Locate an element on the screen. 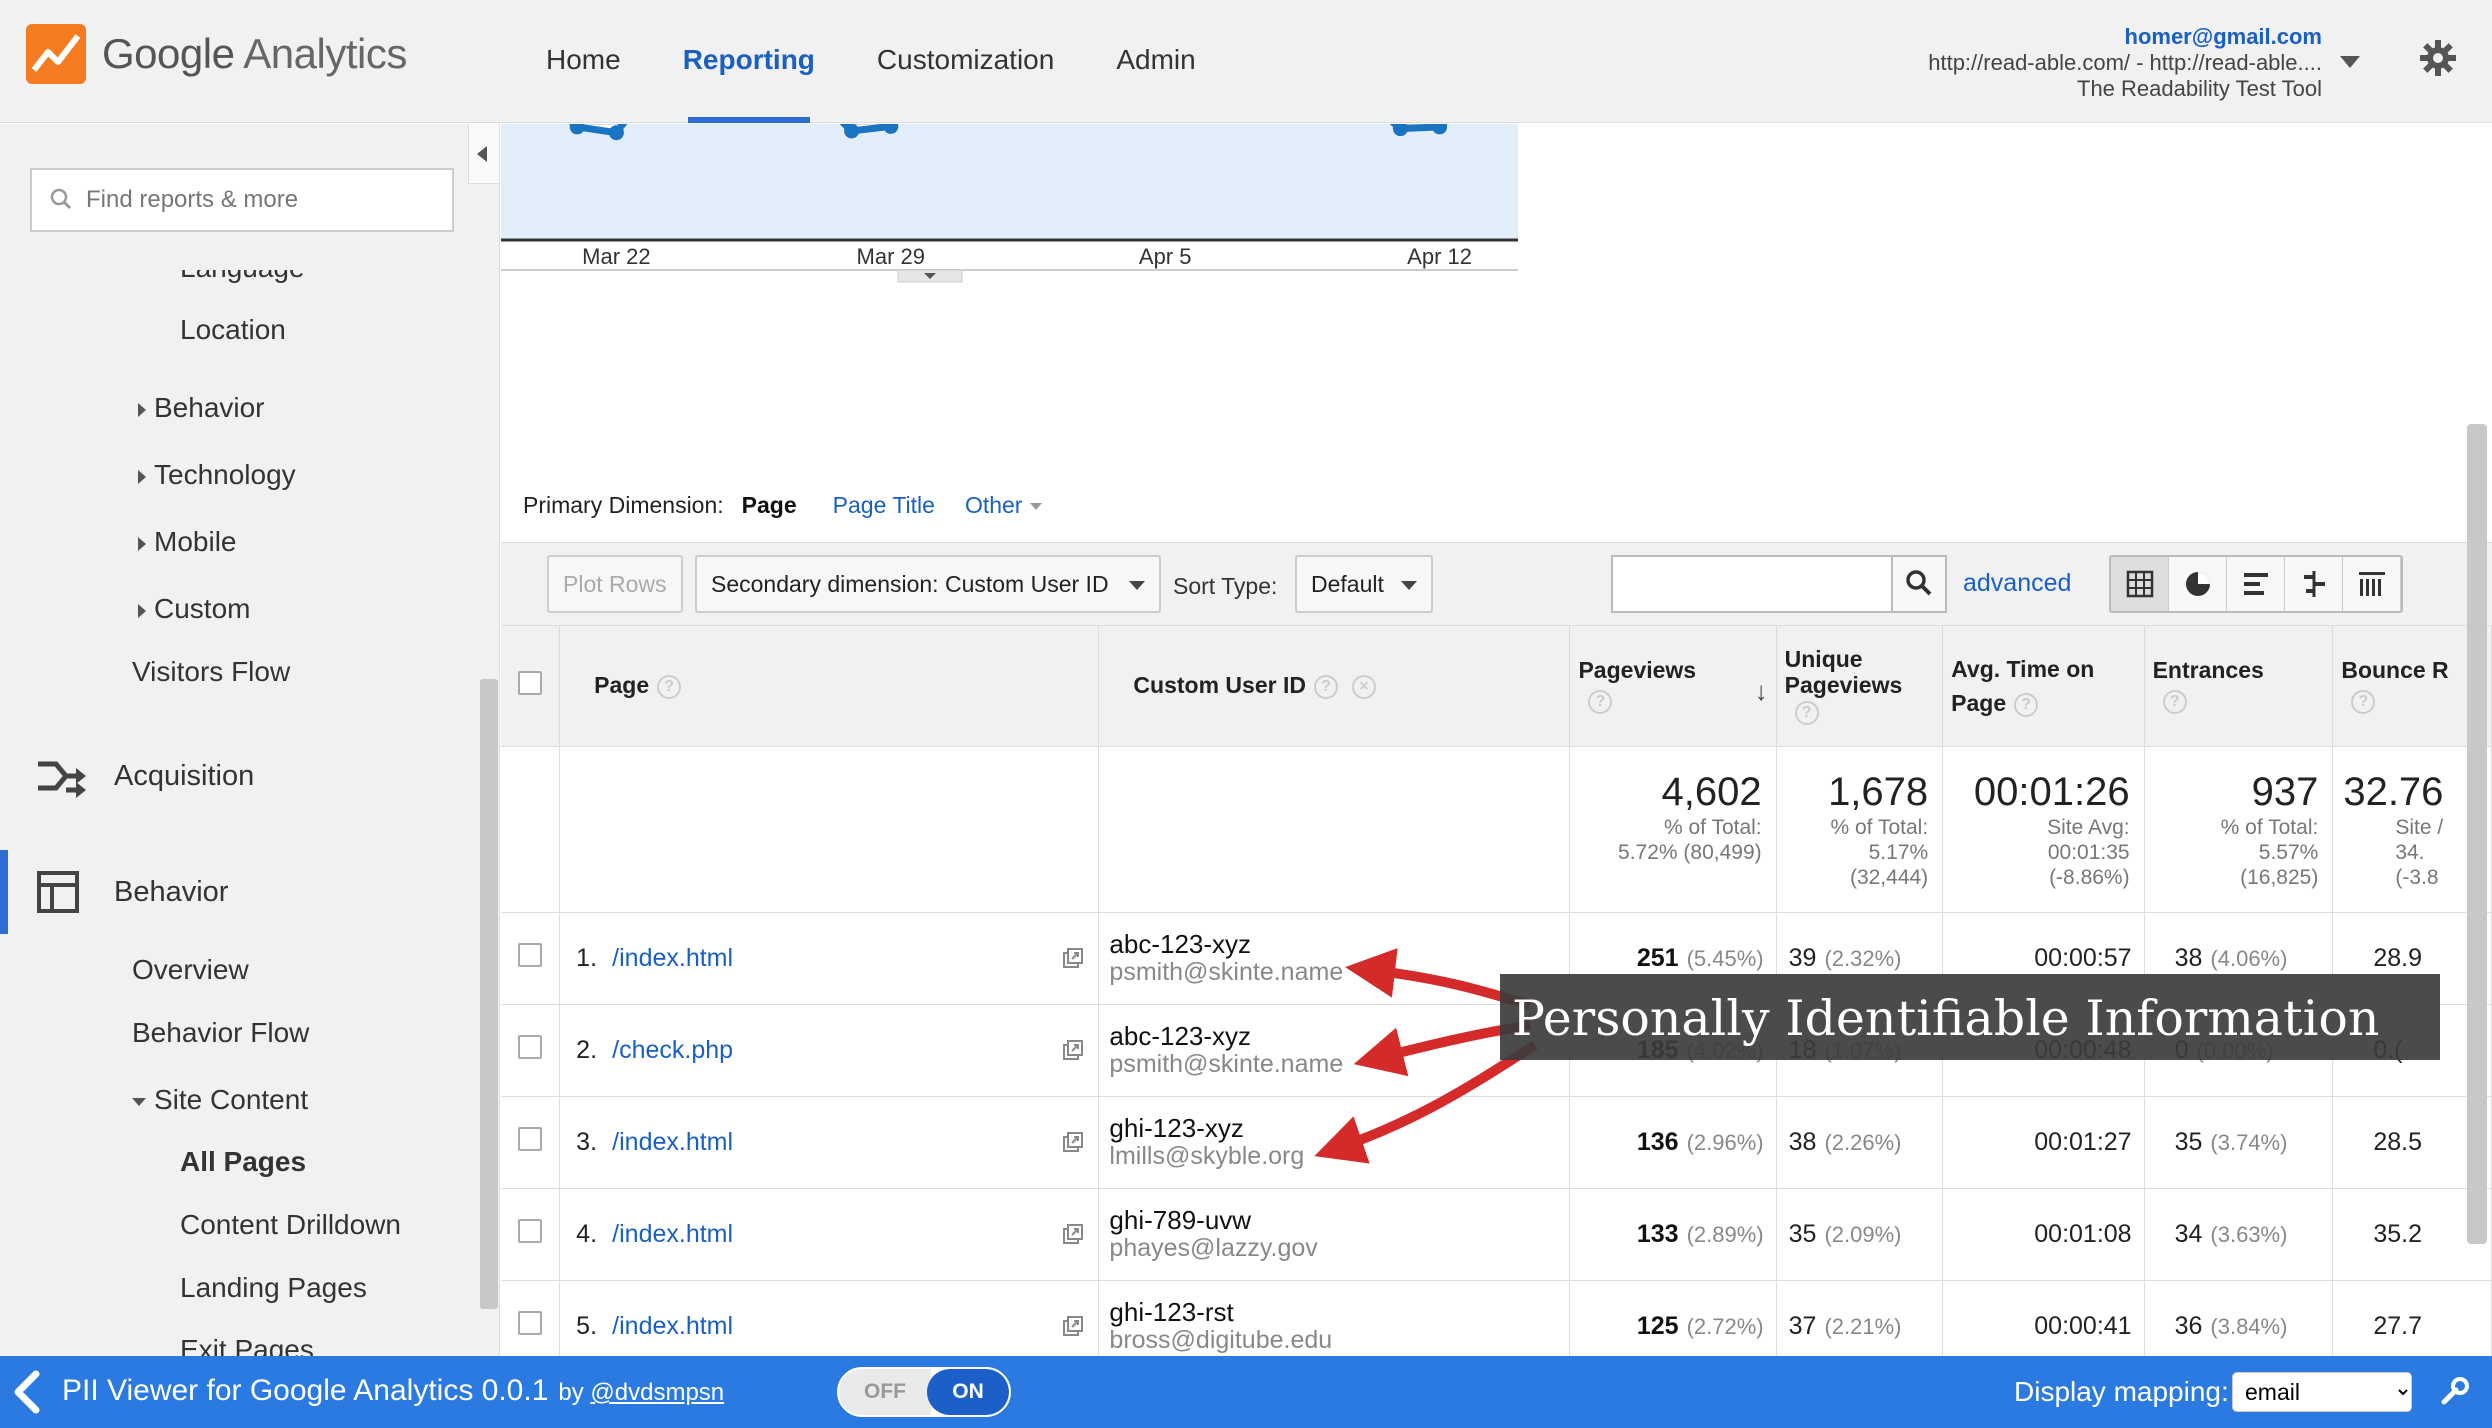  cell-unique-pageviews: 37 (2.21%) is located at coordinates (1860, 1318).